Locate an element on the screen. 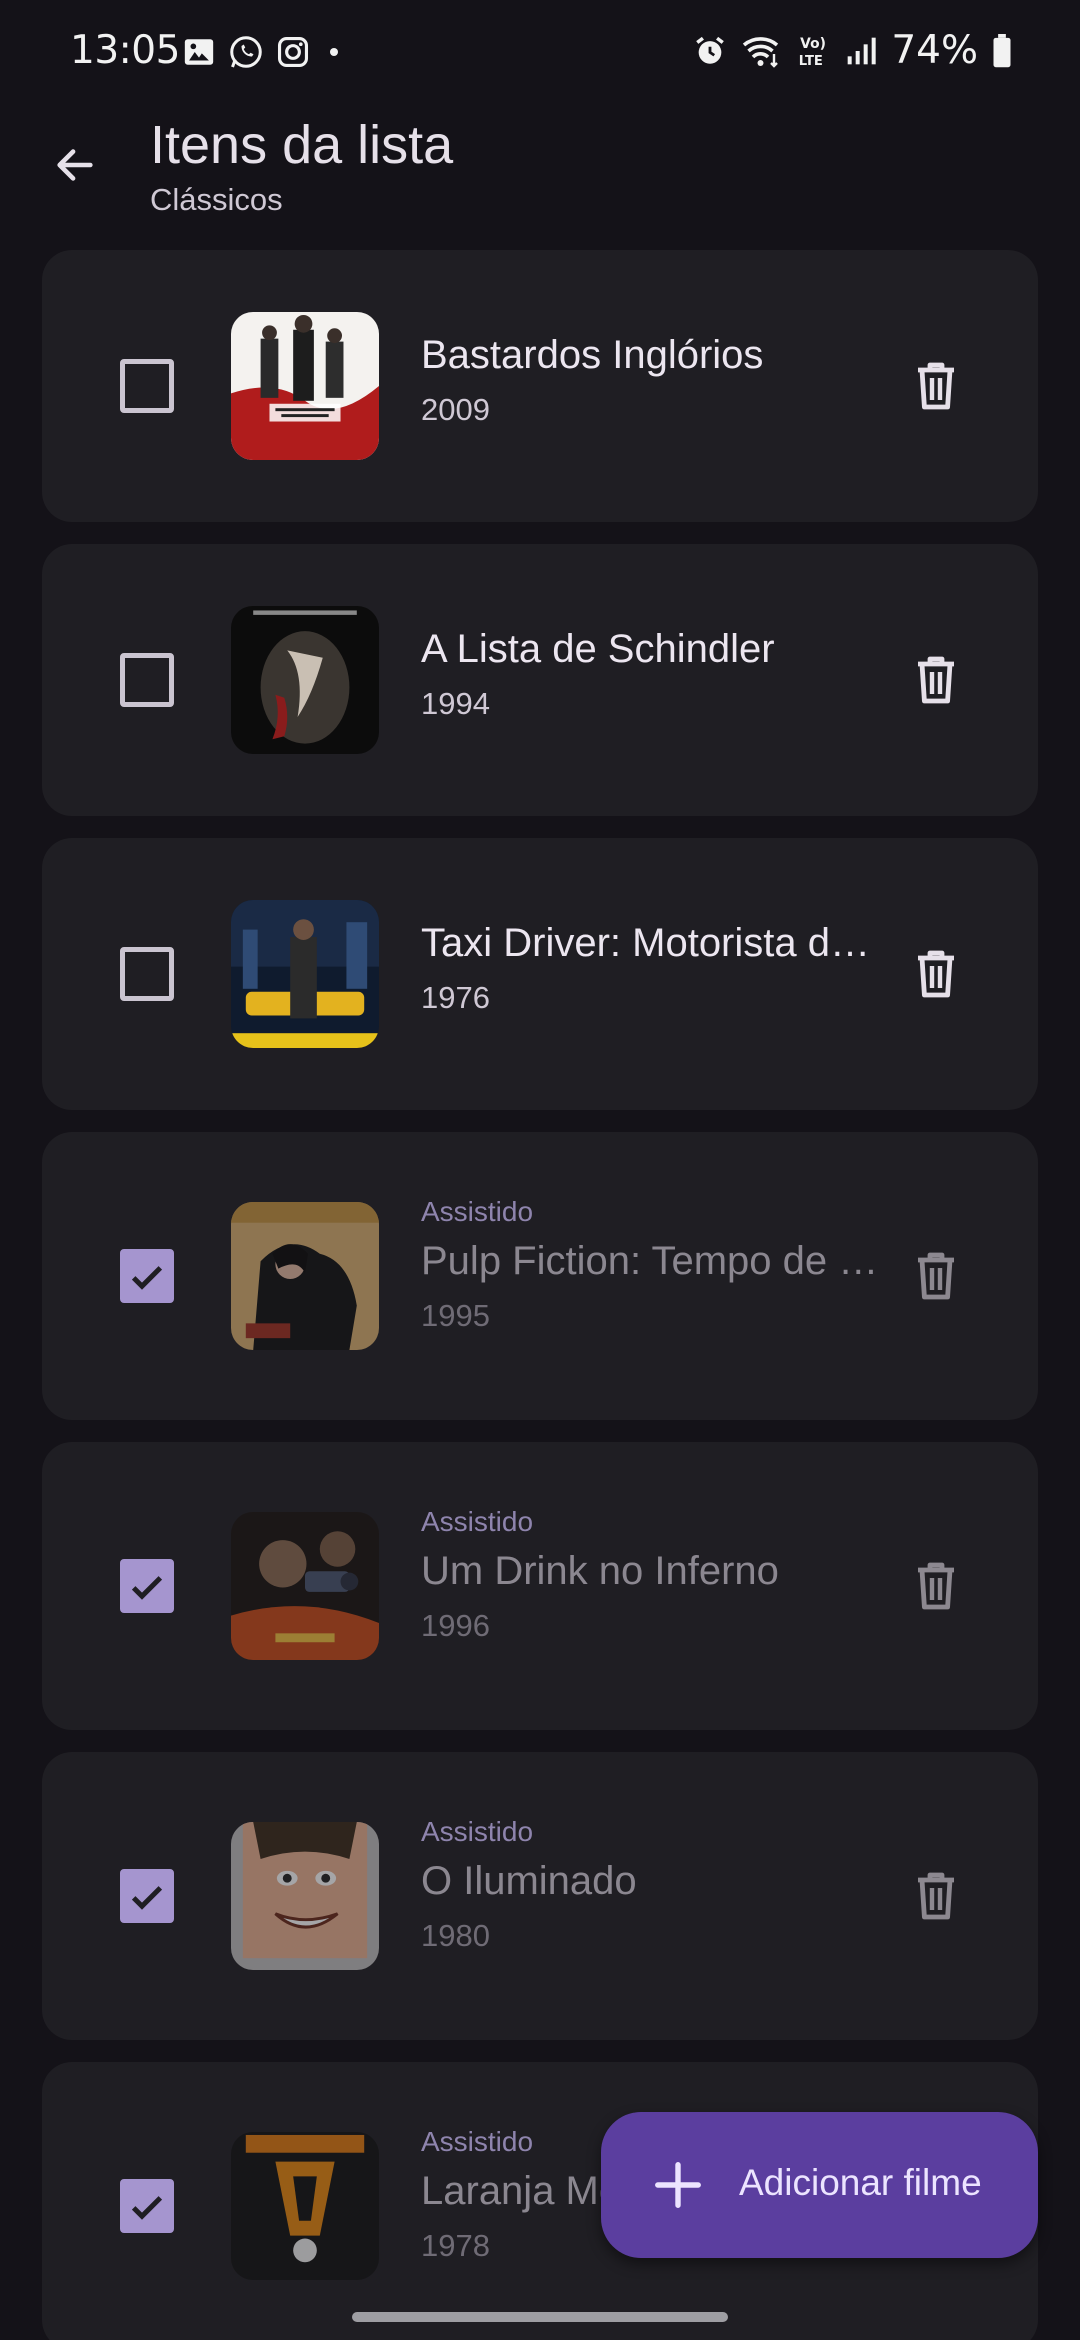 This screenshot has width=1080, height=2340. movie-info: Taxi Driver: Motorista de Táxi 1976 is located at coordinates (656, 967).